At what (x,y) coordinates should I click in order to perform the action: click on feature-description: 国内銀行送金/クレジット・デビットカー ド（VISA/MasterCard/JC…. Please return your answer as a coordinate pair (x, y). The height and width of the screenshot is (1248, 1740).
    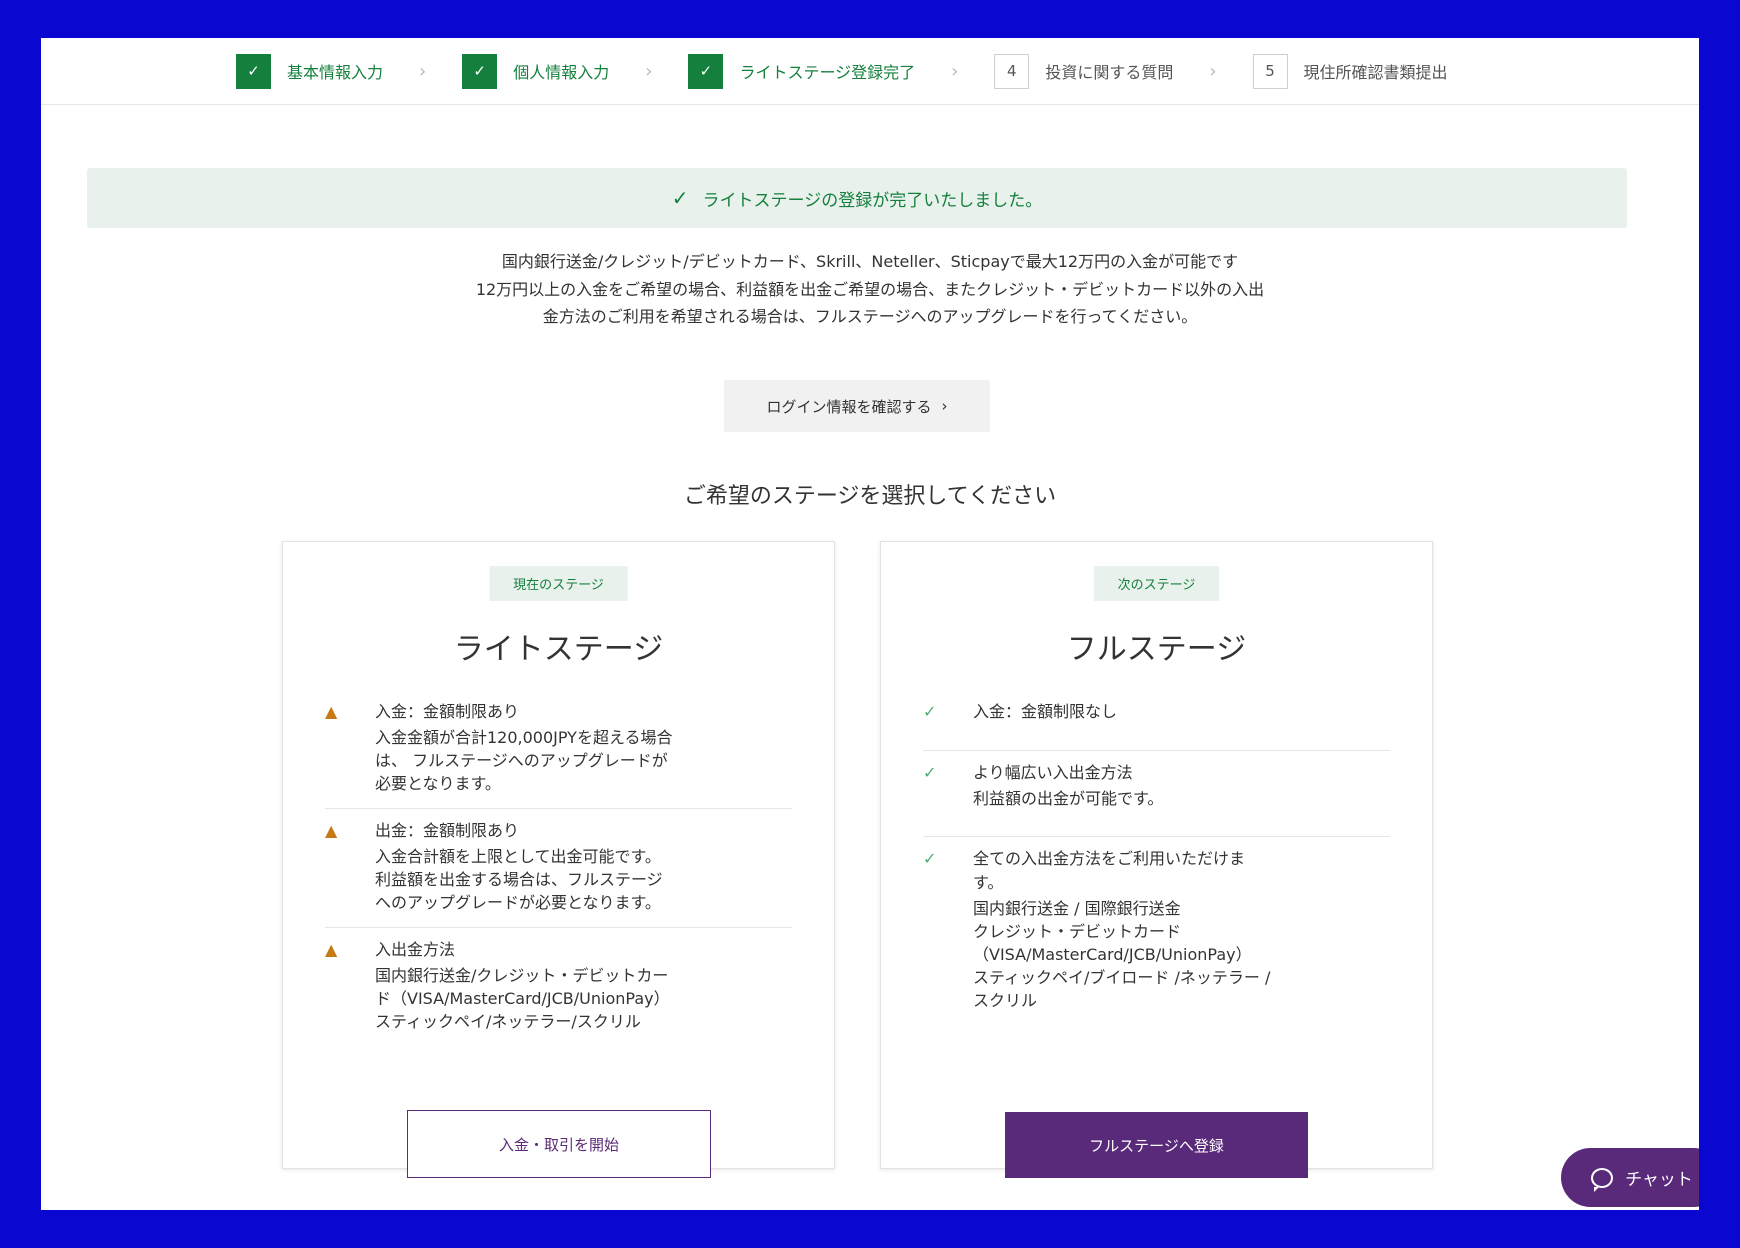
    Looking at the image, I should click on (522, 998).